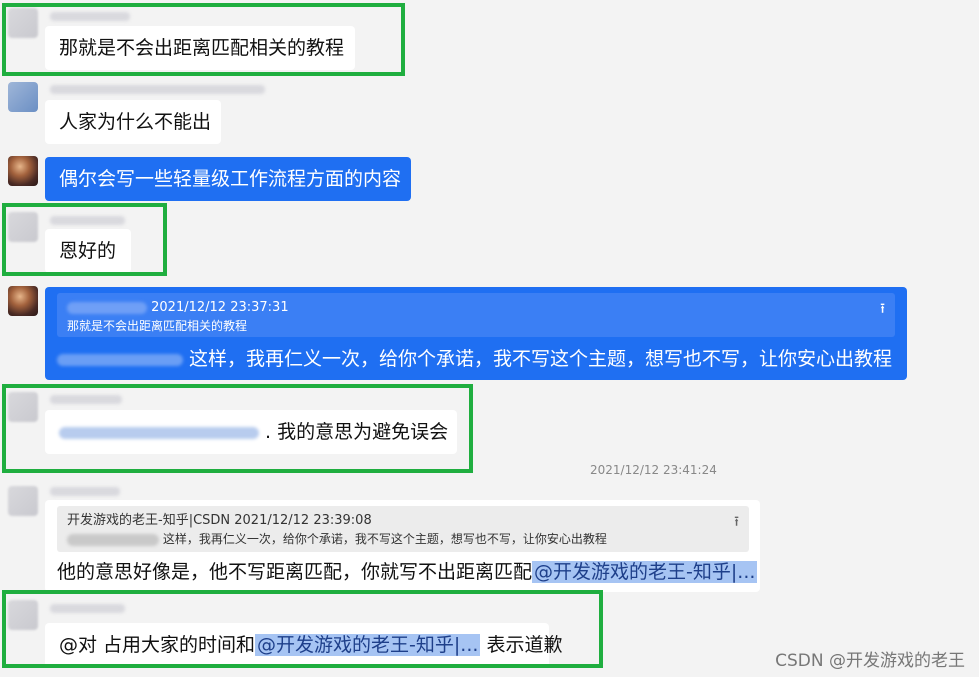  Describe the element at coordinates (219, 520) in the screenshot. I see `quote-header: 开发游戏的老王-知乎|CSDN 2021/12/12 23:39:08` at that location.